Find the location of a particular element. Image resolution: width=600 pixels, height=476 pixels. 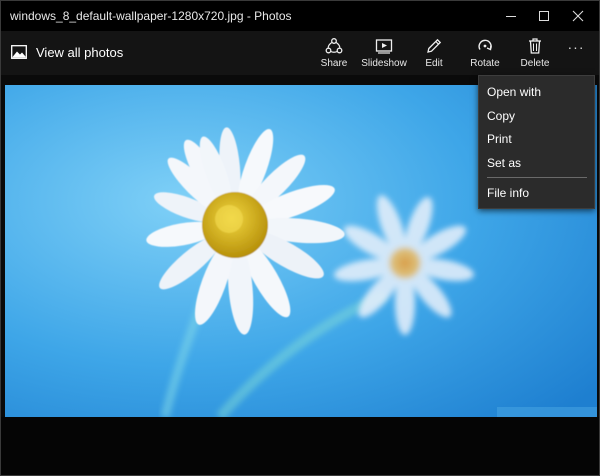

menu-item-copy: Copy is located at coordinates (536, 116).